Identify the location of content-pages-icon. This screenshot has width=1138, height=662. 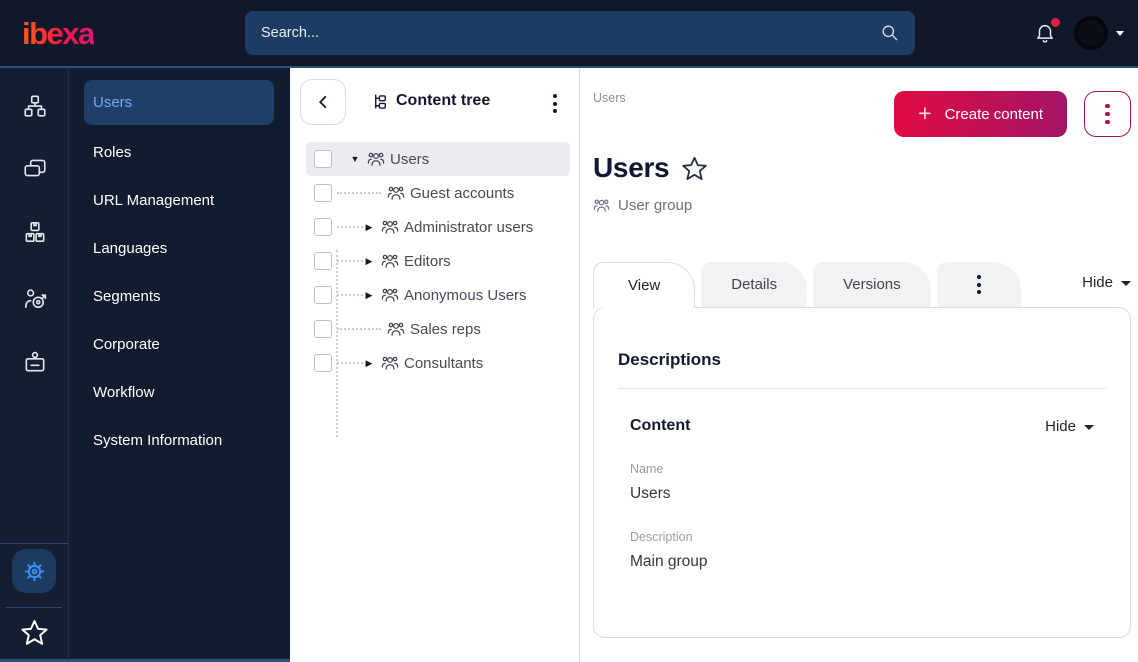
(34, 168).